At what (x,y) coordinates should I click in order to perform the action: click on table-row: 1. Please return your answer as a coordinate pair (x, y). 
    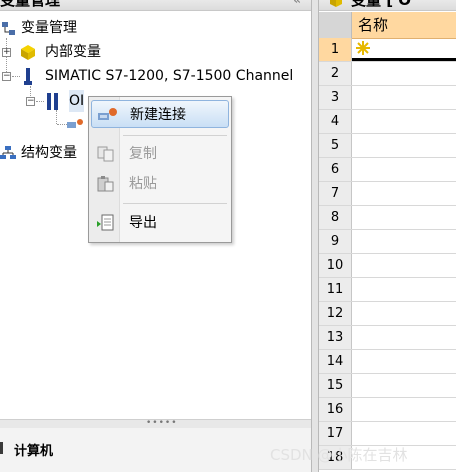
    Looking at the image, I should click on (387, 50).